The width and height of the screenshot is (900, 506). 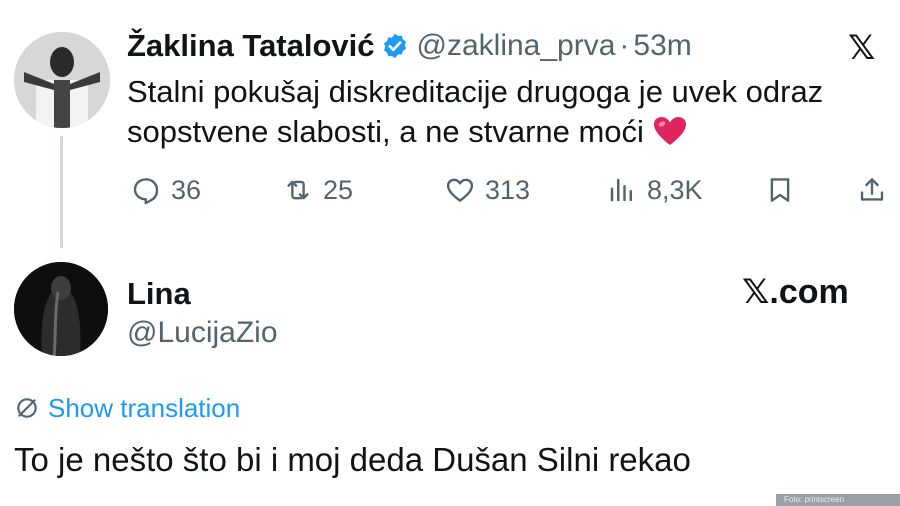 I want to click on bookmark-button, so click(x=780, y=190).